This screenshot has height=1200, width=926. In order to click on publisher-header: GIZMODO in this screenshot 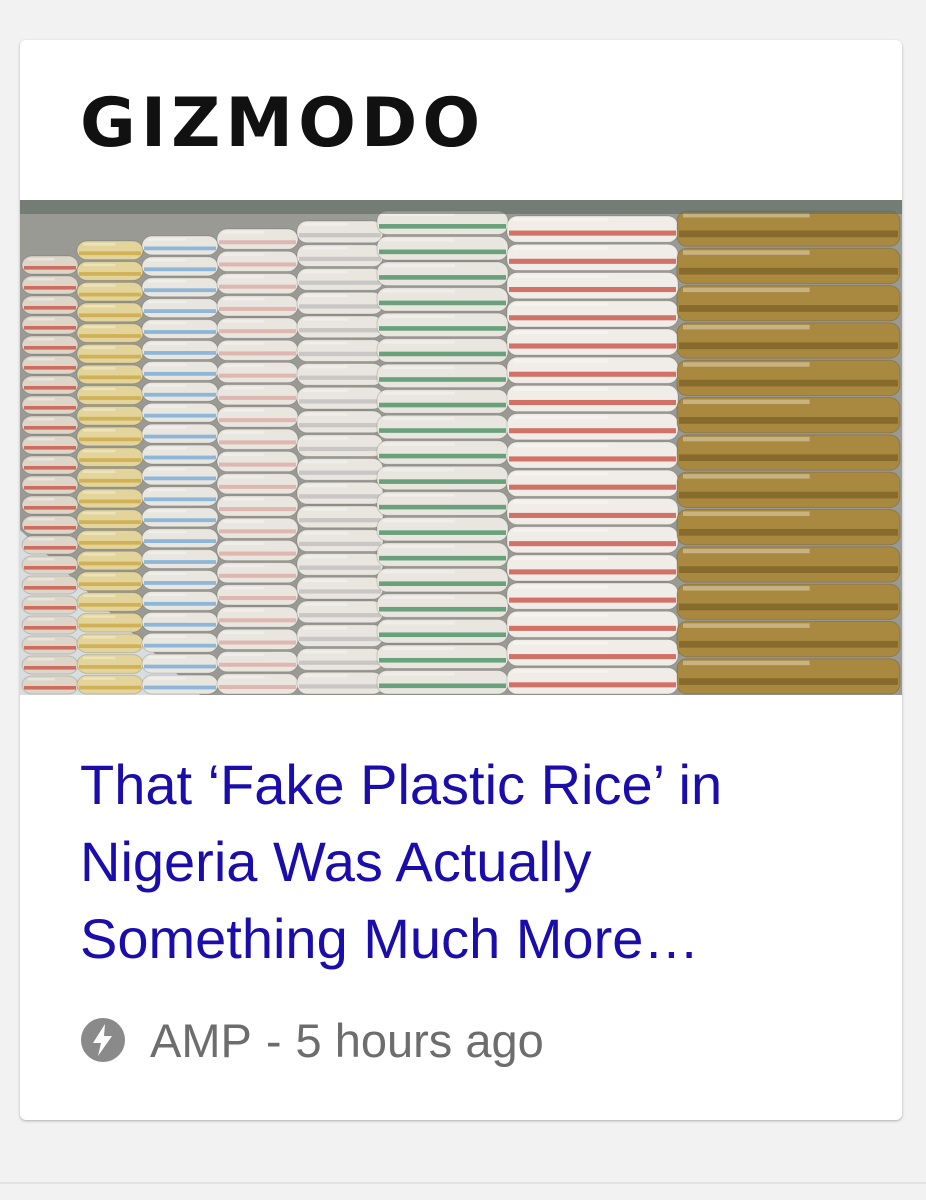, I will do `click(282, 124)`.